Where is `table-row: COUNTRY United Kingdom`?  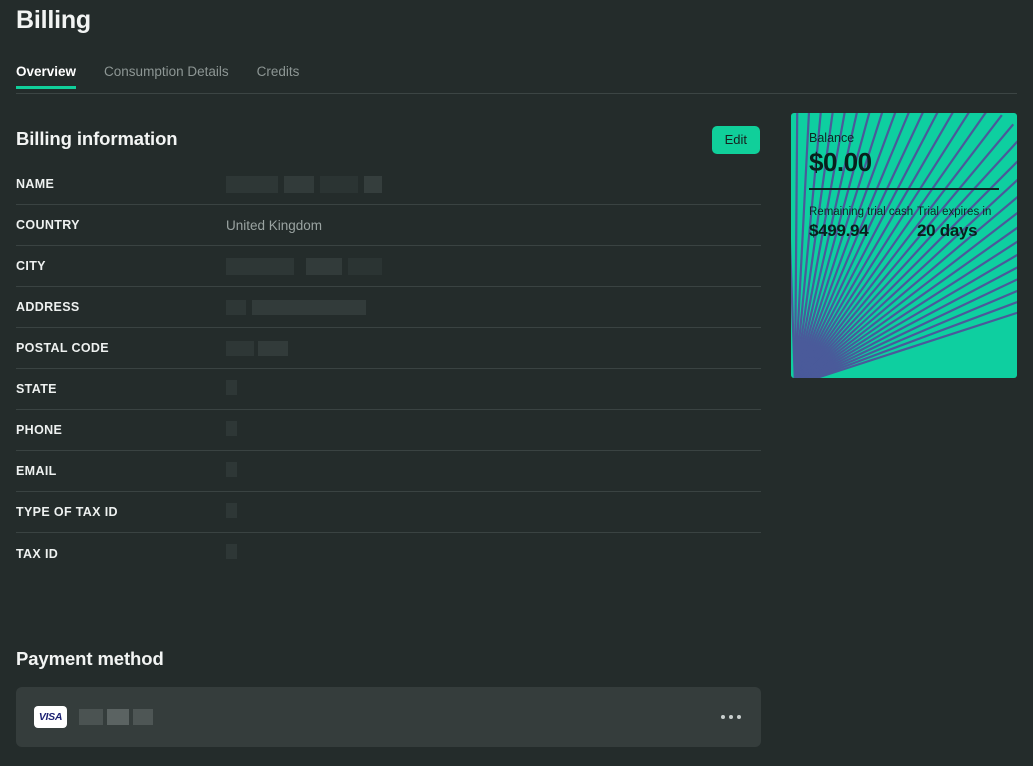 table-row: COUNTRY United Kingdom is located at coordinates (388, 225).